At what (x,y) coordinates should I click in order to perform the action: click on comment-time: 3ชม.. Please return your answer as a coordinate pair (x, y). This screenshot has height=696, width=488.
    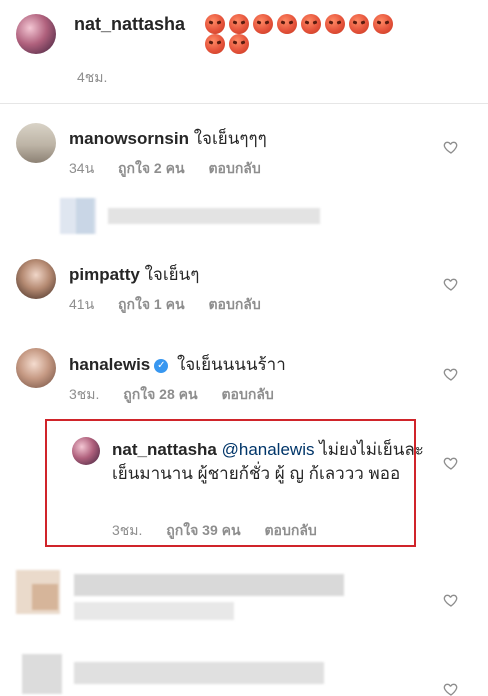
    Looking at the image, I should click on (84, 394).